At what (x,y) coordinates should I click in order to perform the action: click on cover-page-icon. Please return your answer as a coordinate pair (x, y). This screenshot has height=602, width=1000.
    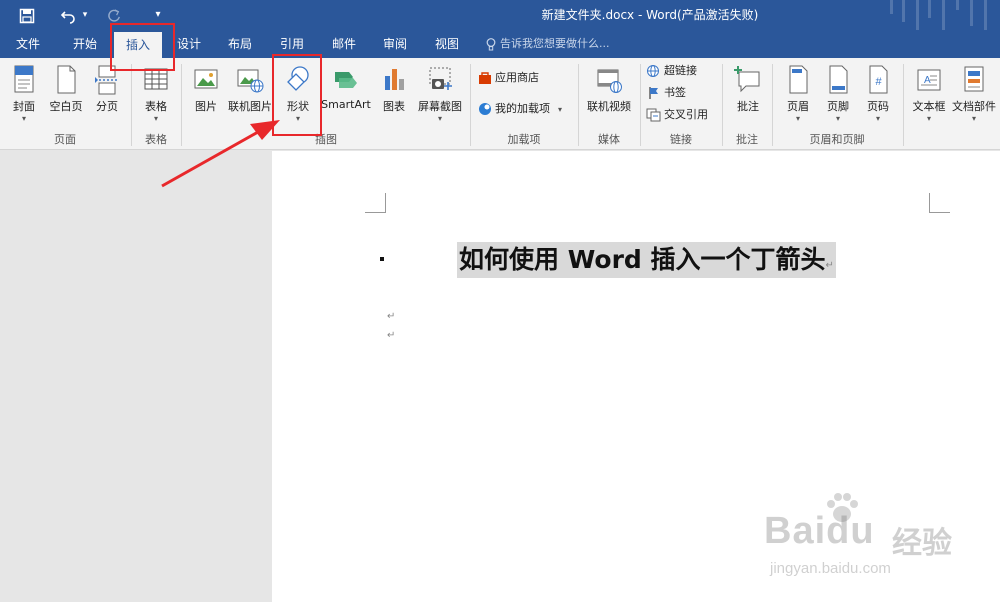
    Looking at the image, I should click on (24, 79).